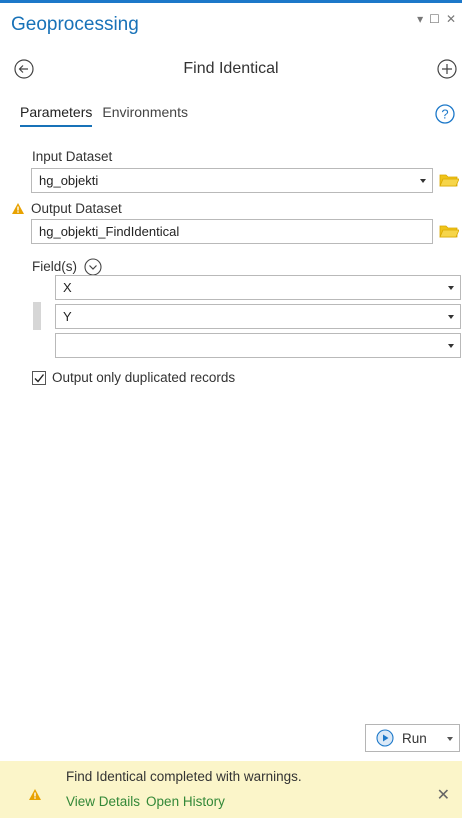 This screenshot has width=462, height=818. I want to click on output-dataset-label: Output Dataset, so click(76, 208).